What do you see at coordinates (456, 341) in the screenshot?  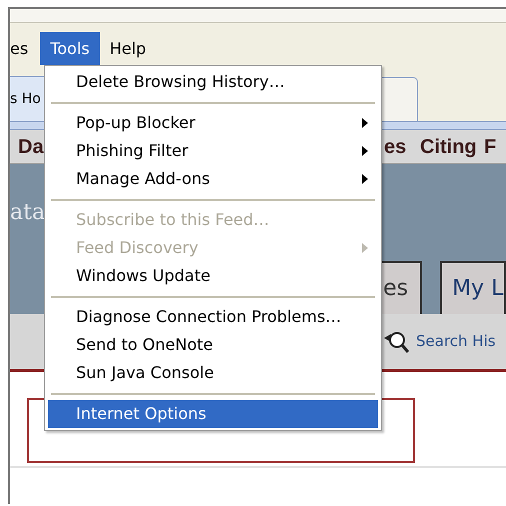 I see `search-history-link: Search His` at bounding box center [456, 341].